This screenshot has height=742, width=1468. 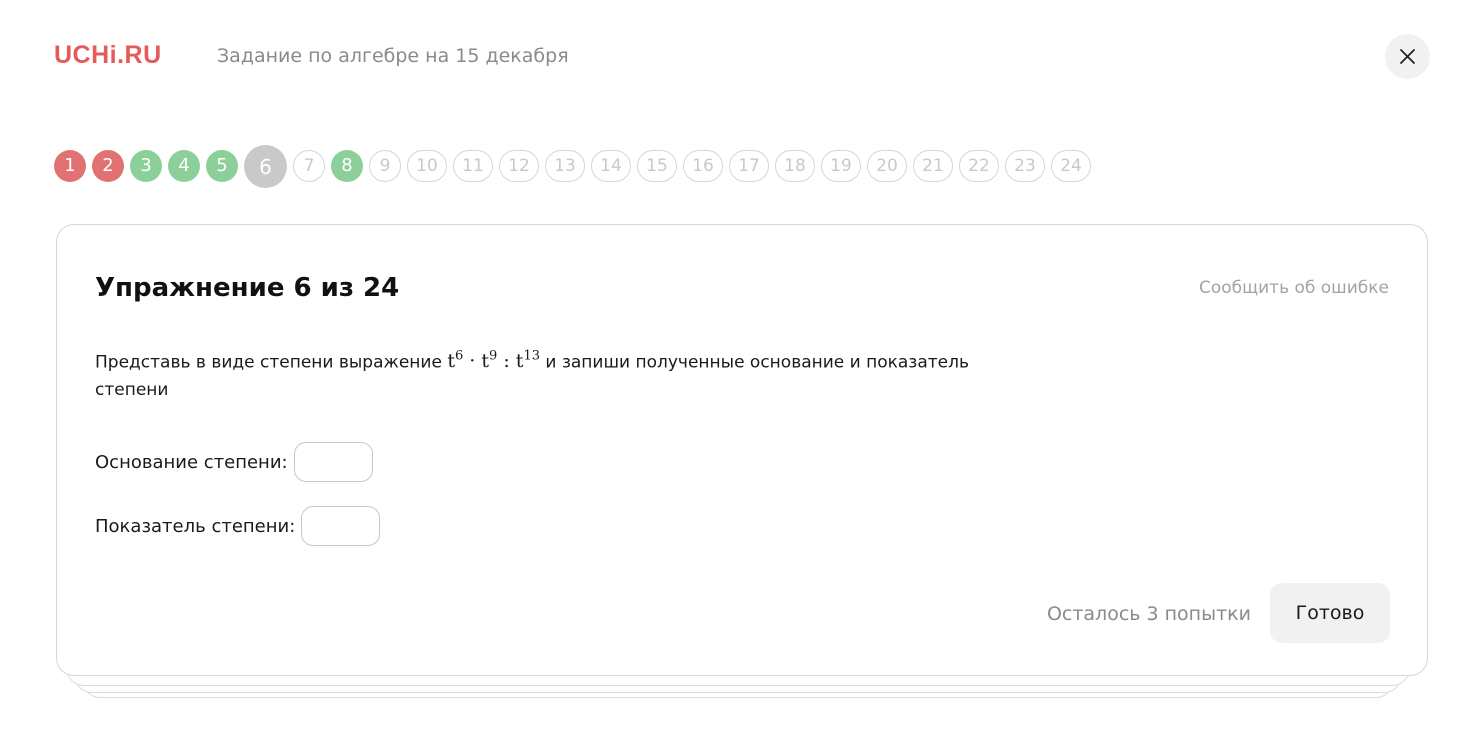 What do you see at coordinates (184, 166) in the screenshot?
I see `step-4: 4` at bounding box center [184, 166].